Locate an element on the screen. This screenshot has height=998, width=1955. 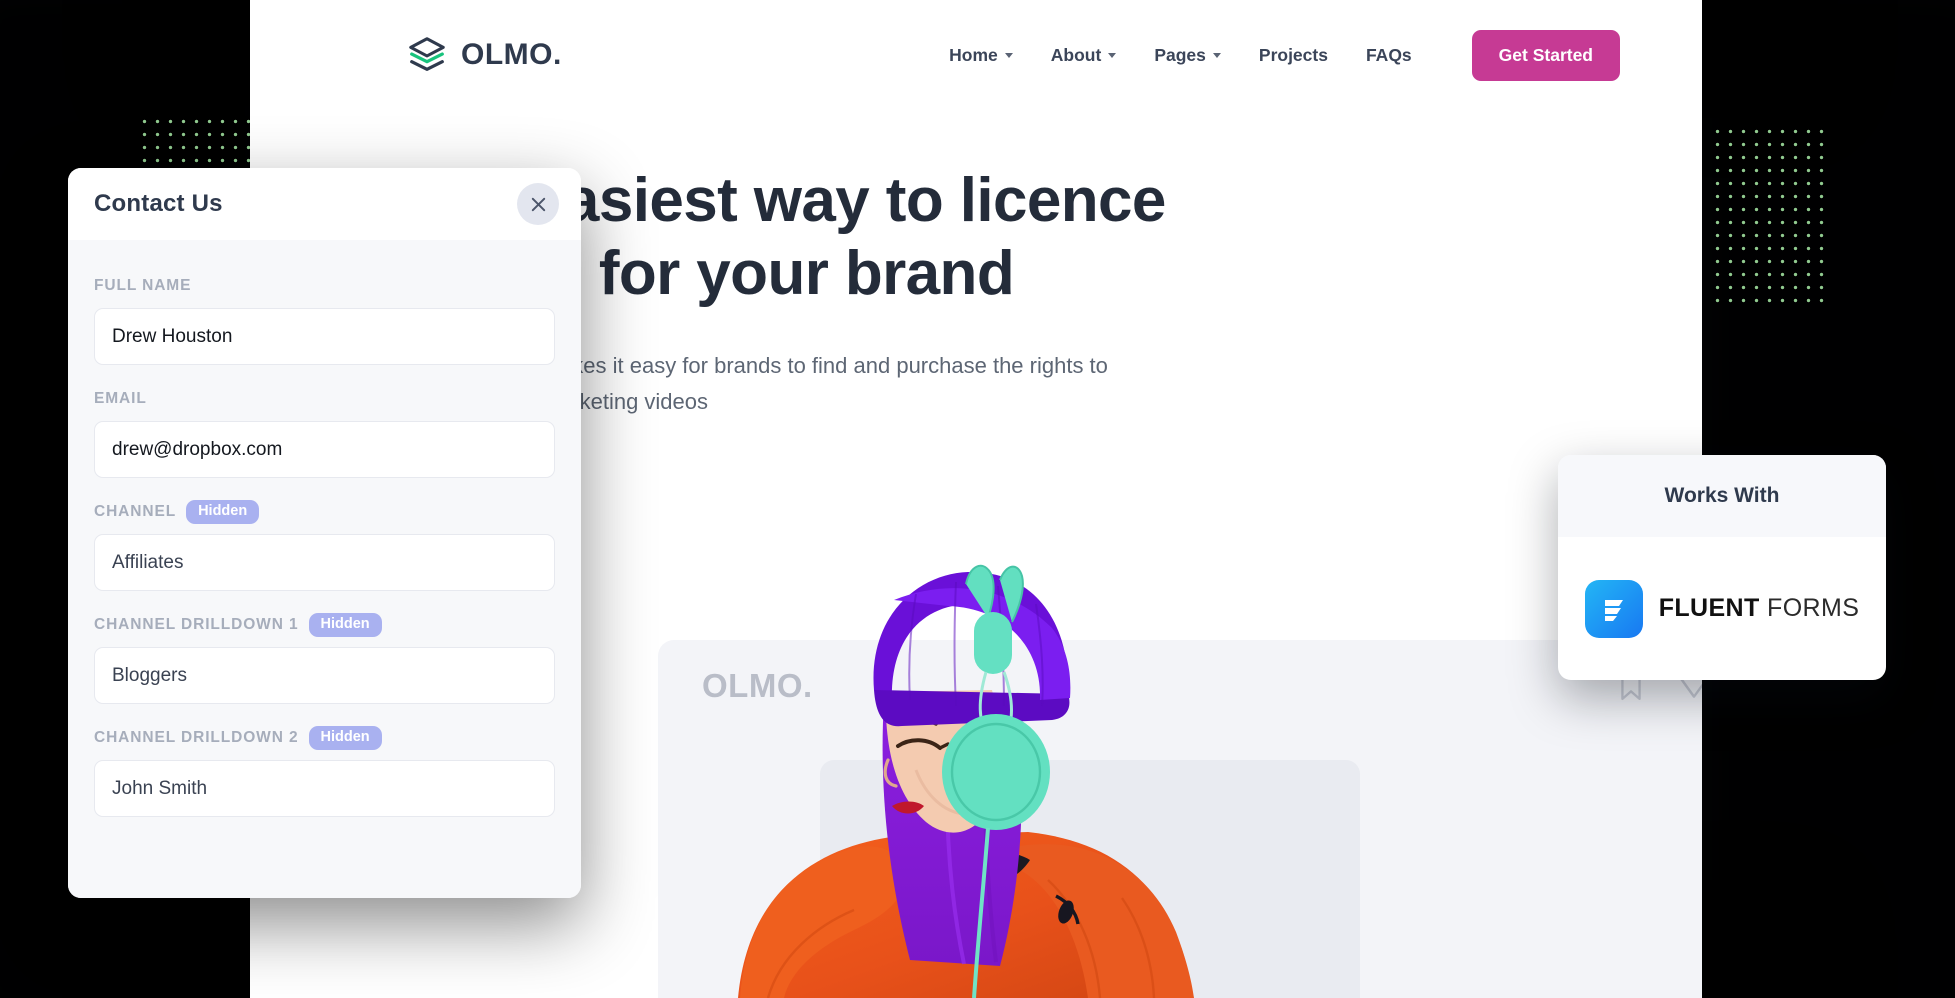
field-label-row: FULL NAME is located at coordinates (324, 286).